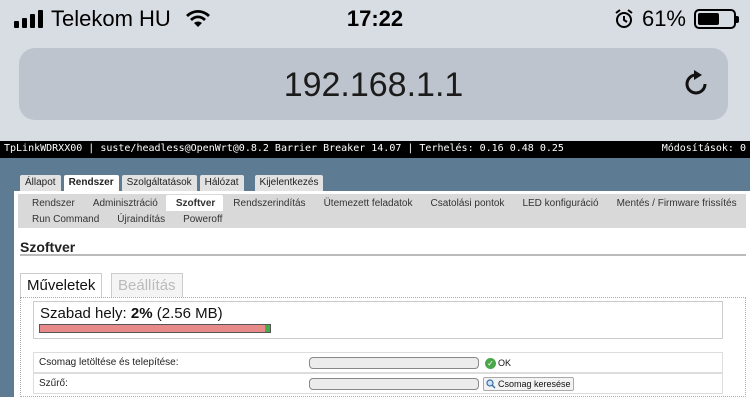 This screenshot has height=397, width=750. Describe the element at coordinates (48, 247) in the screenshot. I see `page-title: Szoftver` at that location.